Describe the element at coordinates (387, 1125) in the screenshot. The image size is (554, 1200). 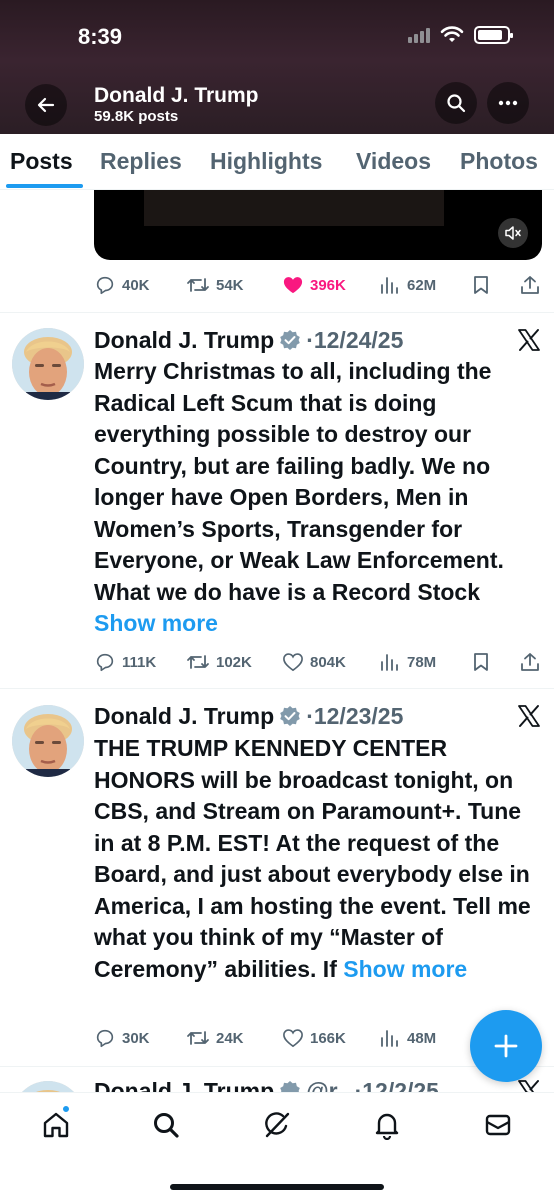
I see `nav-notifications` at that location.